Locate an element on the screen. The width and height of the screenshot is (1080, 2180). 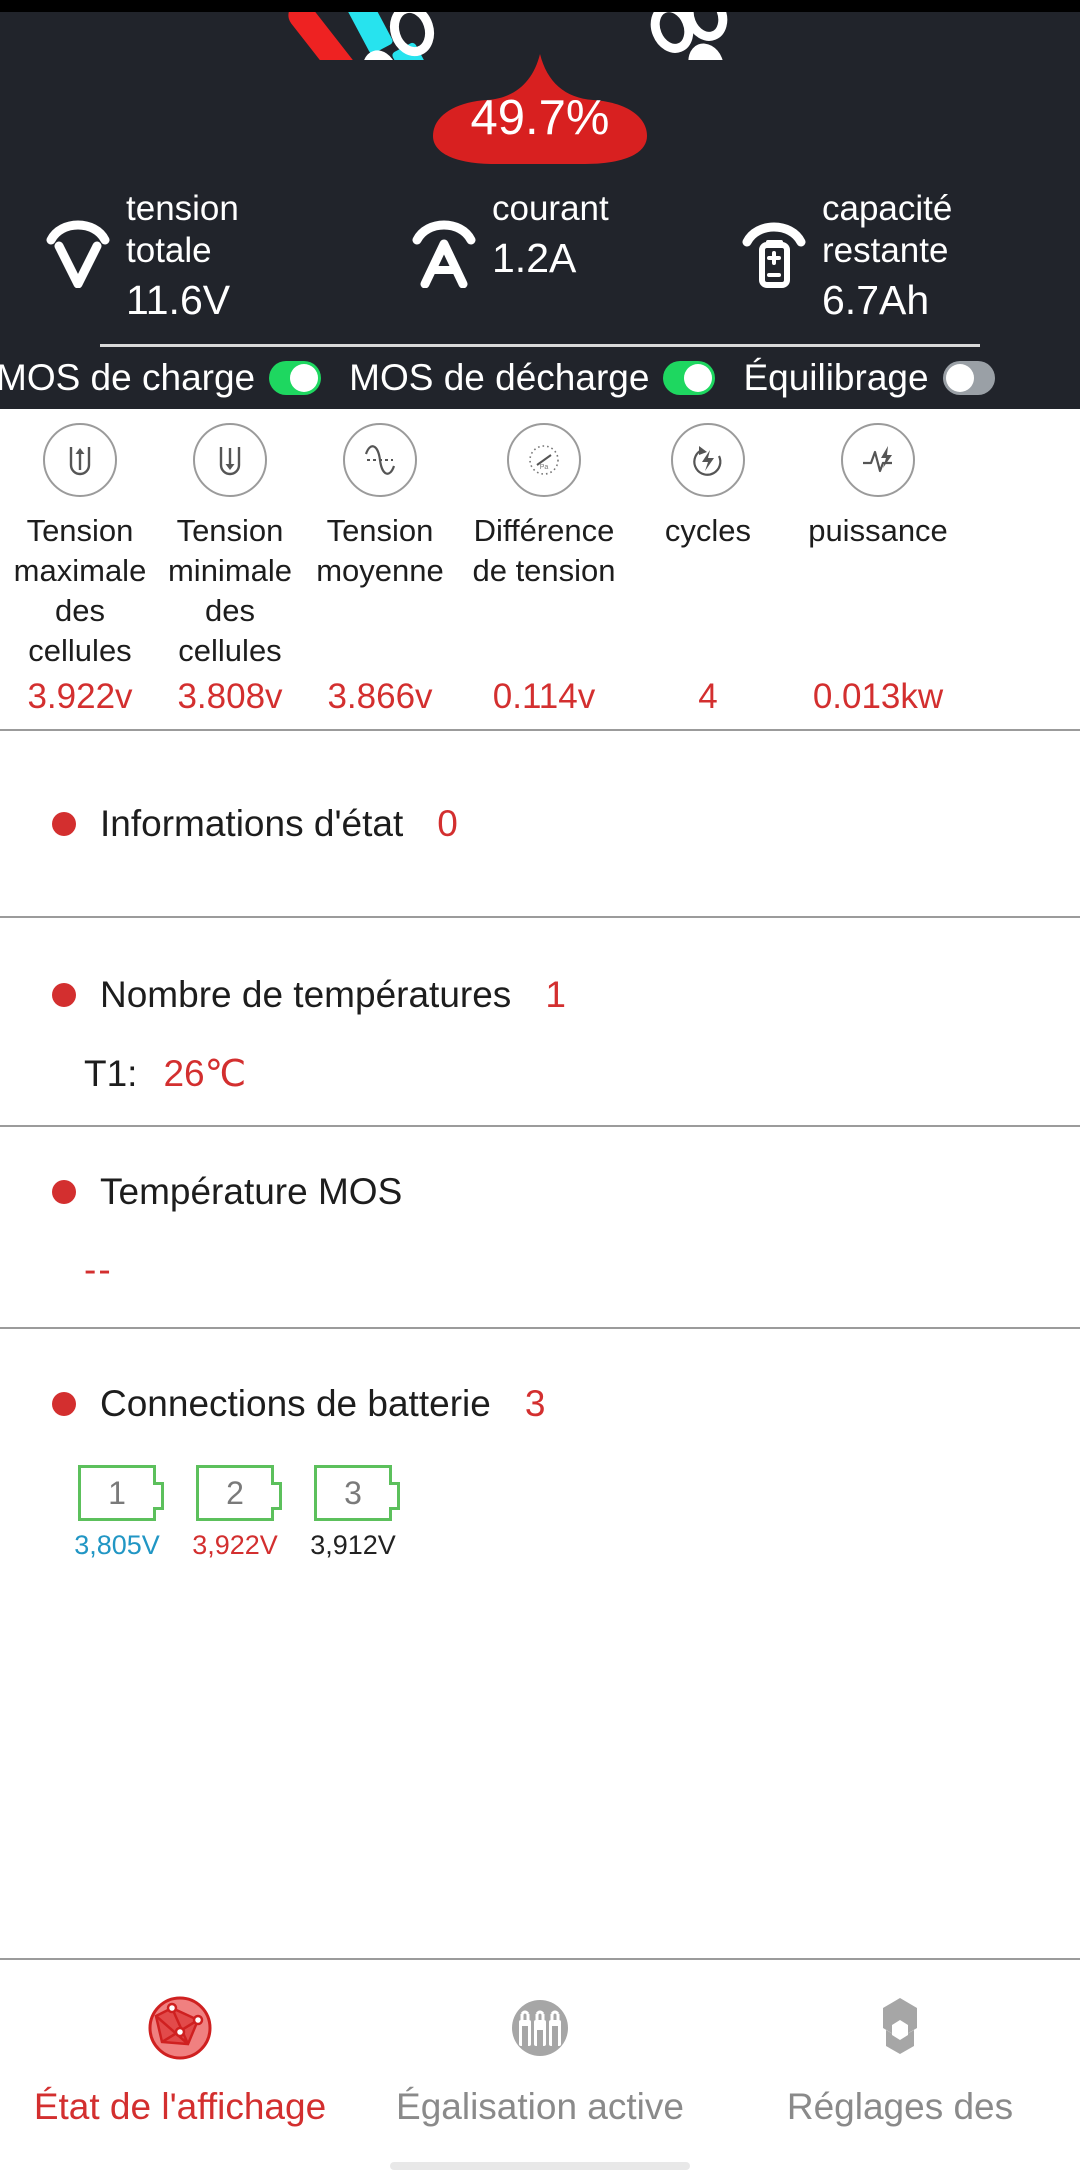
section-mos-temperature: Température MOS -- is located at coordinates (540, 1227).